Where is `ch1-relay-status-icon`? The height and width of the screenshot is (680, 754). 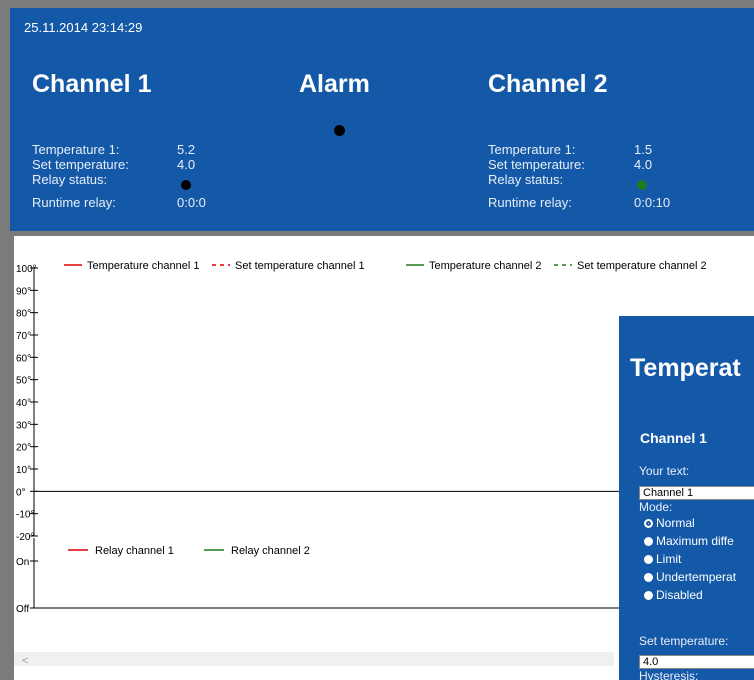
ch1-relay-status-icon is located at coordinates (186, 185).